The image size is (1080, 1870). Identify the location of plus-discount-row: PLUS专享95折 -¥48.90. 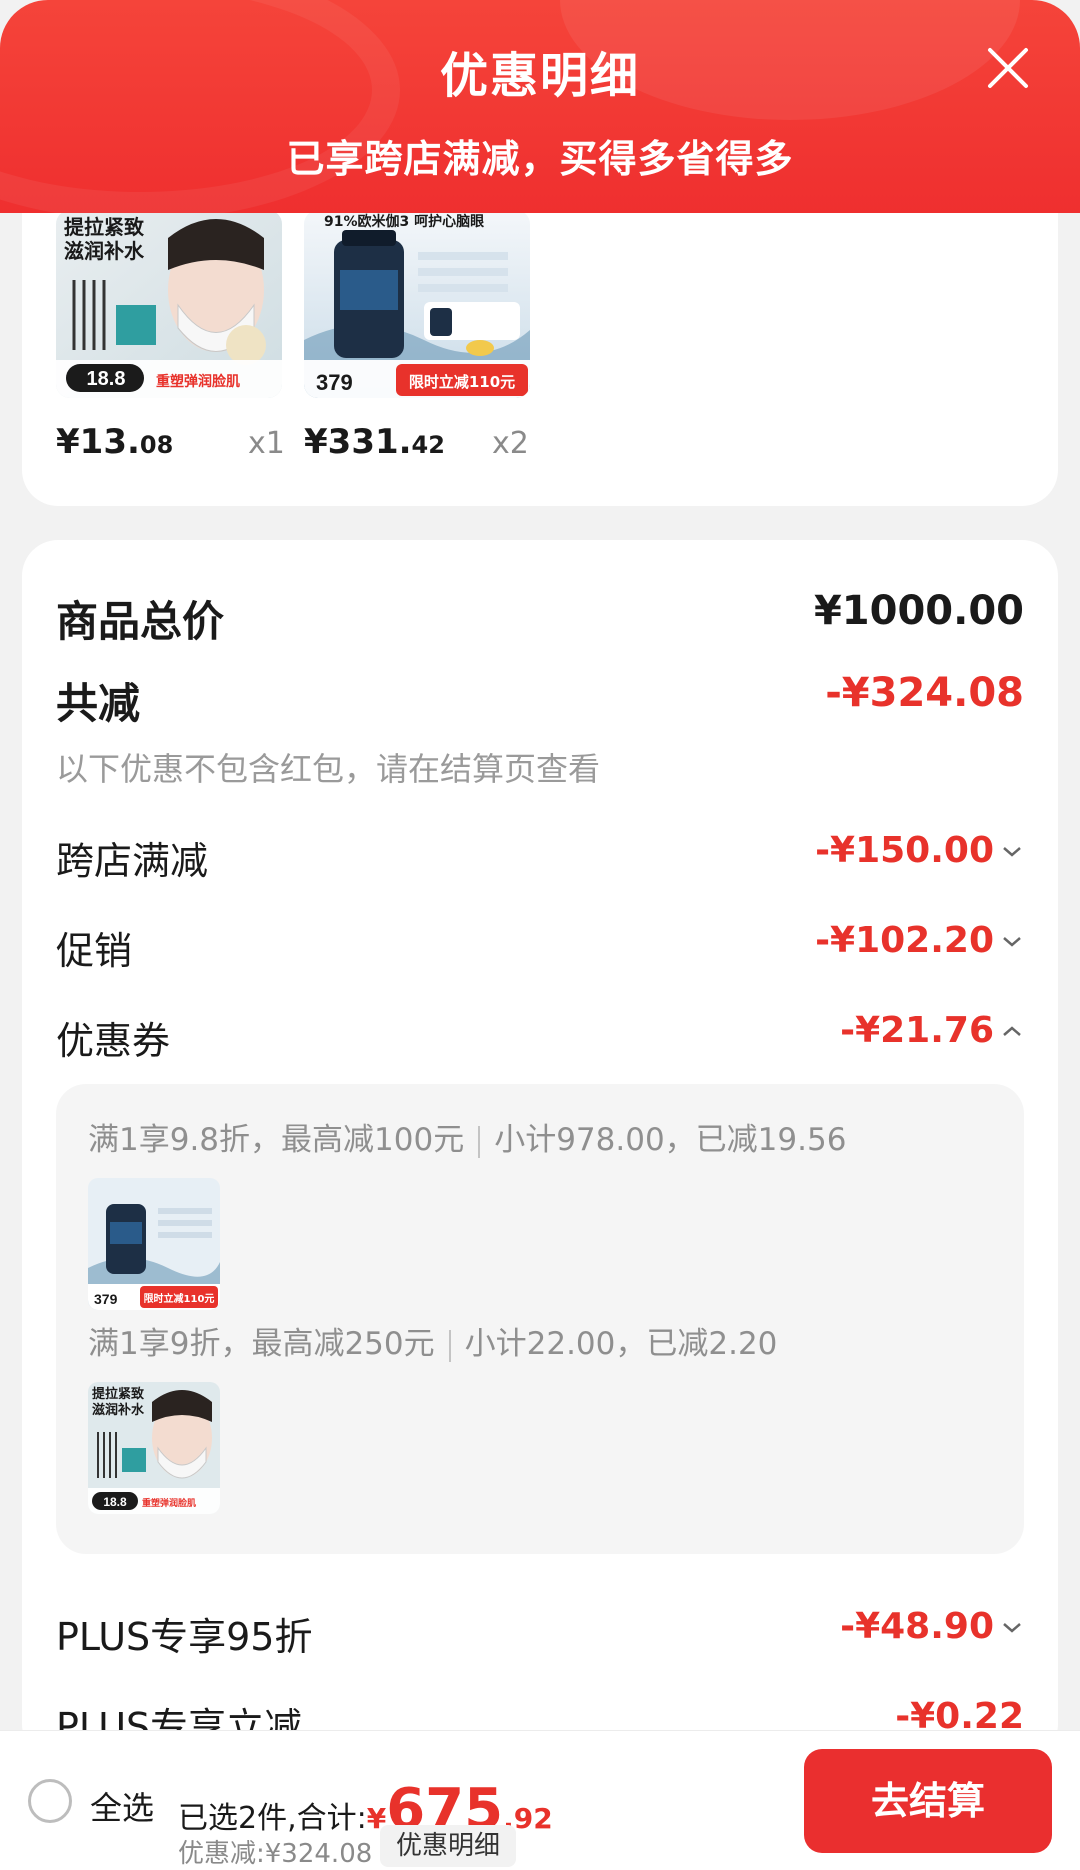
(540, 1632).